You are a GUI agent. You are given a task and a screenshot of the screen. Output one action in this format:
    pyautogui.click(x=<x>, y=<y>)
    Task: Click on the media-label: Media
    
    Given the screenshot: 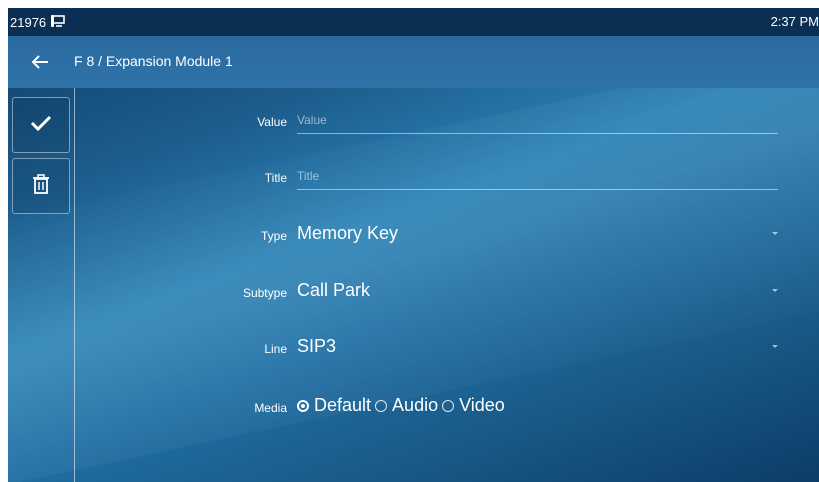 What is the action you would take?
    pyautogui.click(x=270, y=408)
    